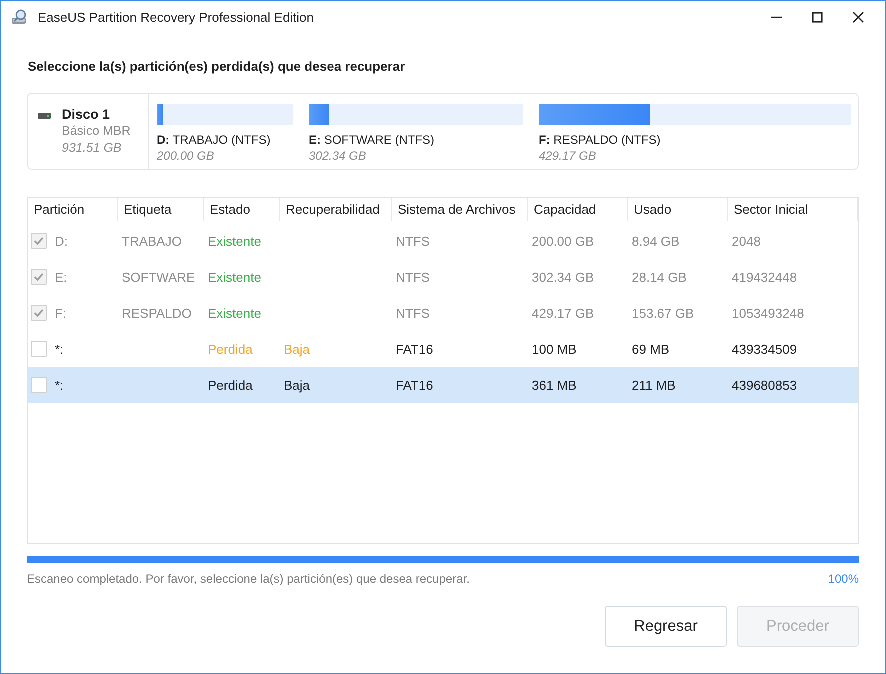 This screenshot has width=886, height=674. What do you see at coordinates (567, 156) in the screenshot?
I see `partition-size: 429.17 GB` at bounding box center [567, 156].